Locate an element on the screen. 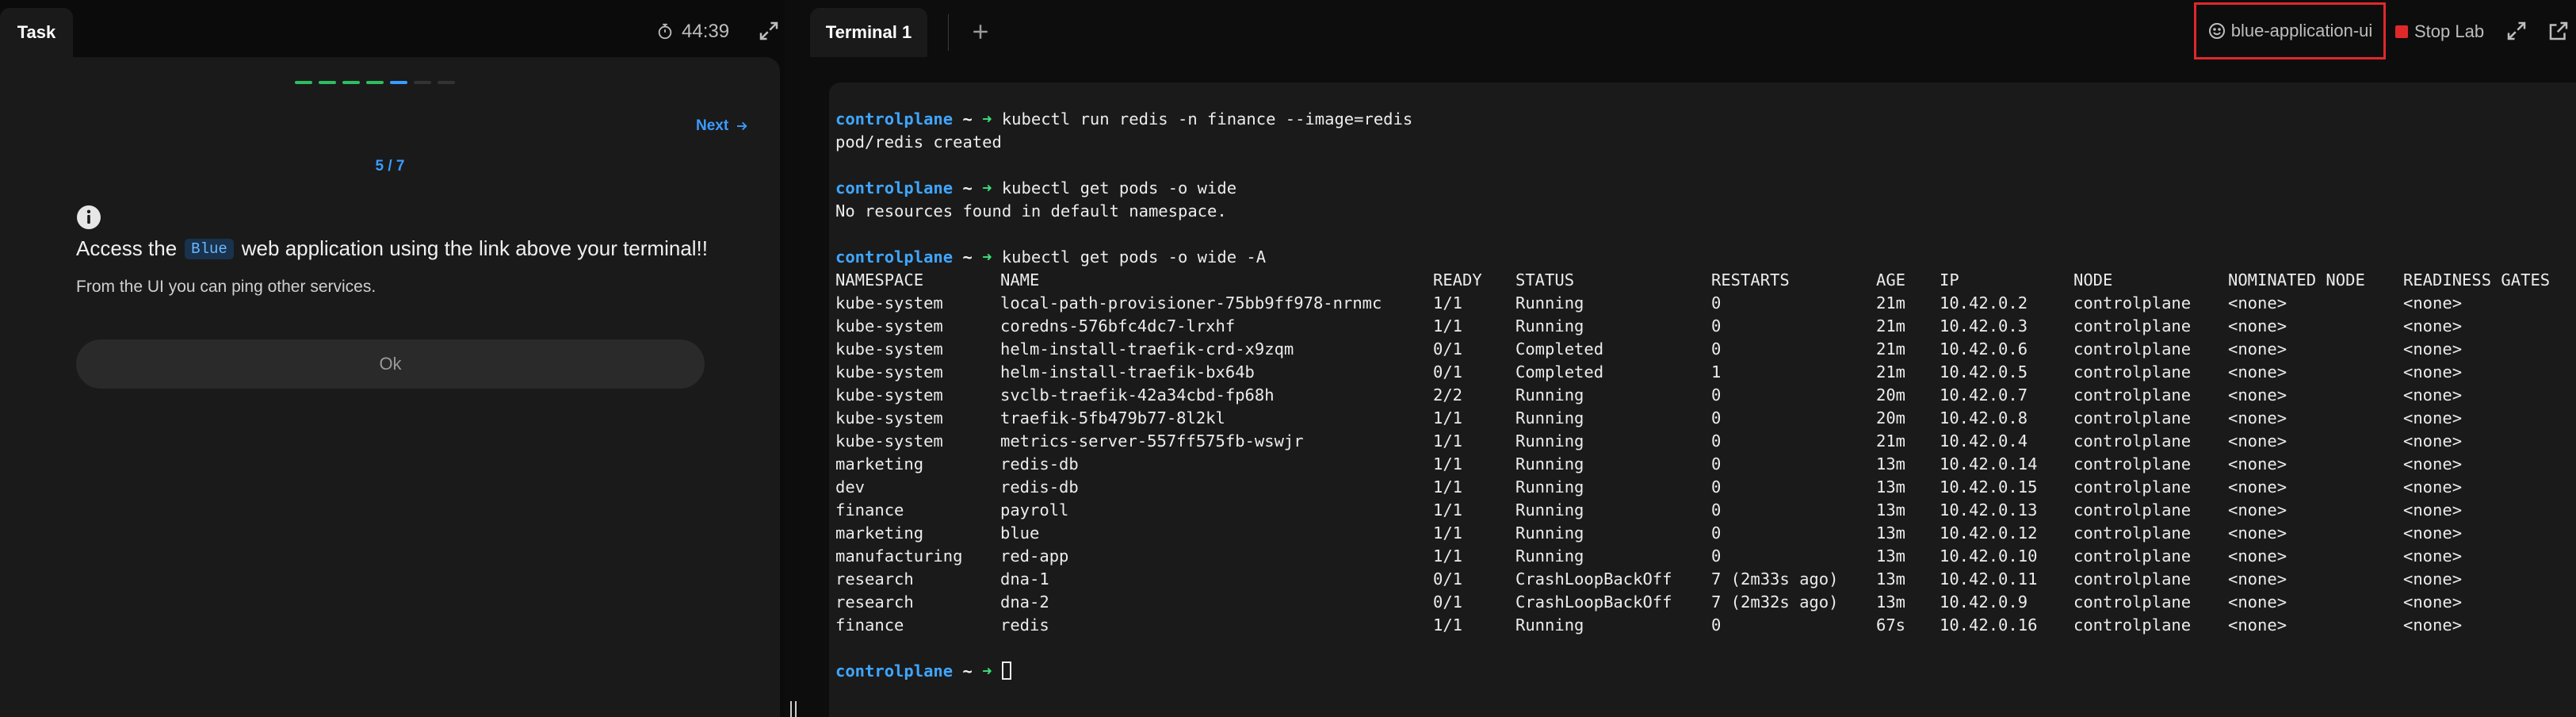 This screenshot has width=2576, height=717. table-cell: 10.42.0.13 is located at coordinates (1989, 510).